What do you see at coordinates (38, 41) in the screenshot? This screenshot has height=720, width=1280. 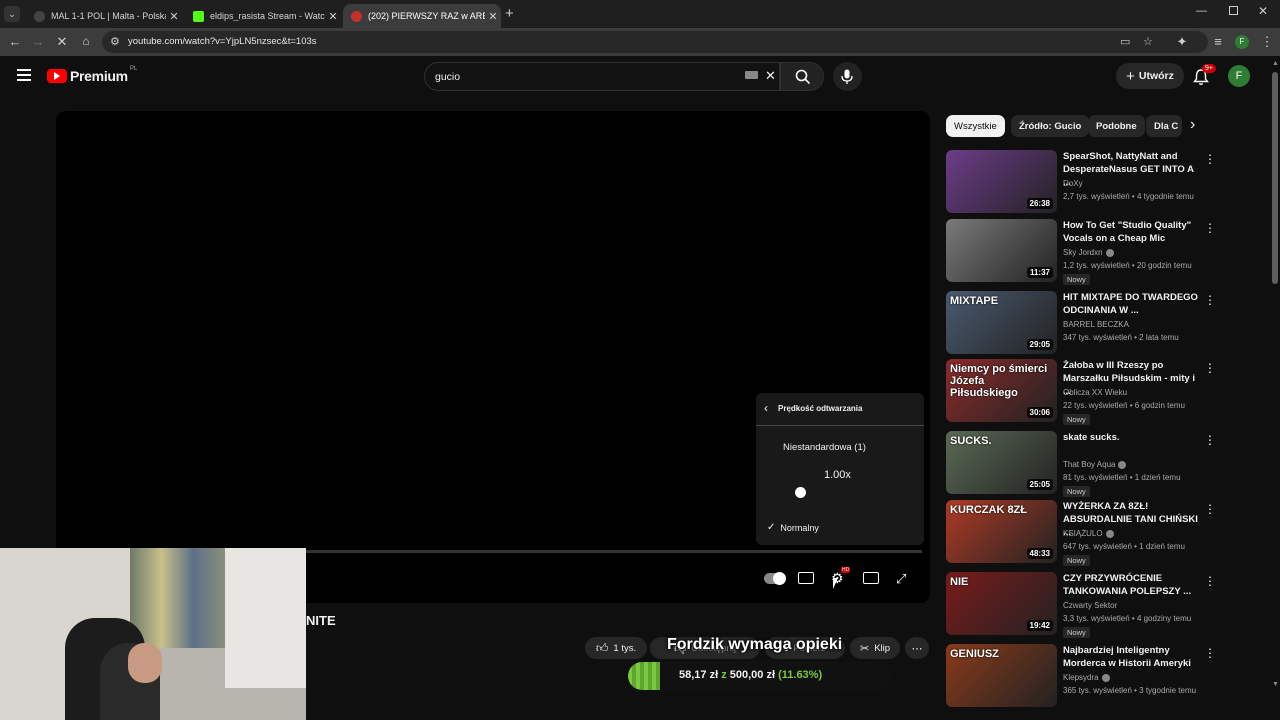 I see `forward-button: →` at bounding box center [38, 41].